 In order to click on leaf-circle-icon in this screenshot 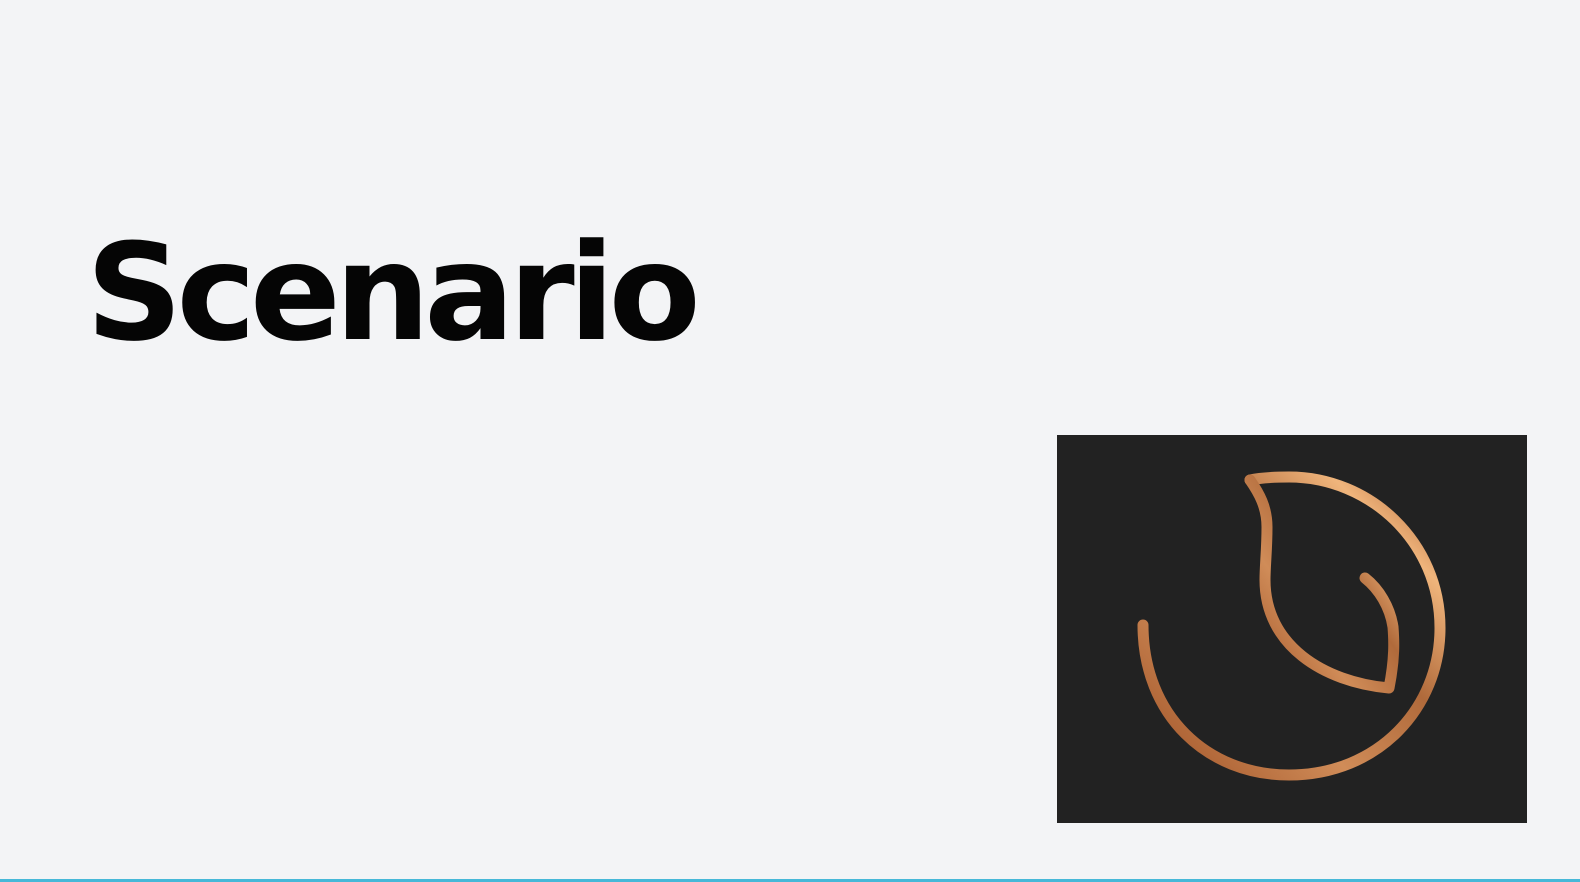, I will do `click(1291, 626)`.